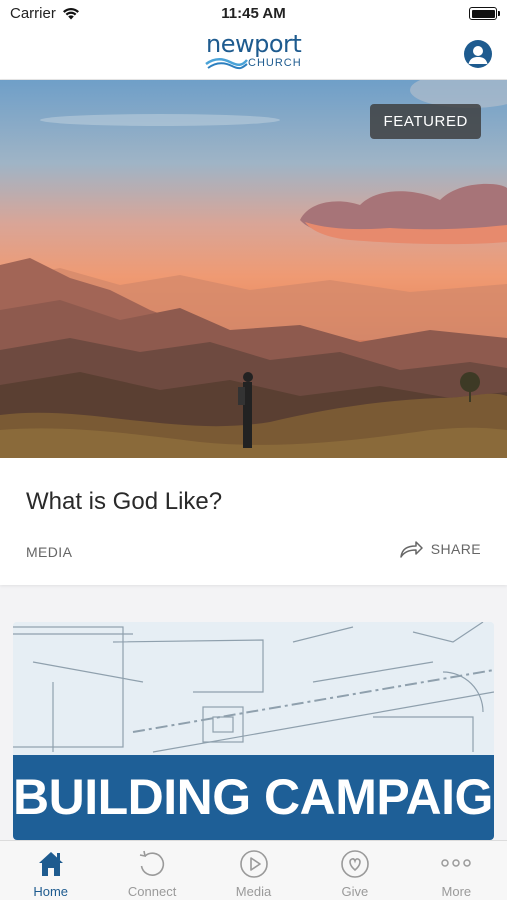 The image size is (507, 900). What do you see at coordinates (50, 864) in the screenshot?
I see `home-icon` at bounding box center [50, 864].